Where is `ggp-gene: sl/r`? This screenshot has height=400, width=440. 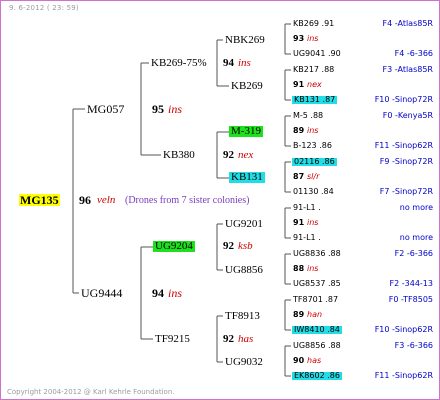
ggp-gene: sl/r is located at coordinates (313, 176).